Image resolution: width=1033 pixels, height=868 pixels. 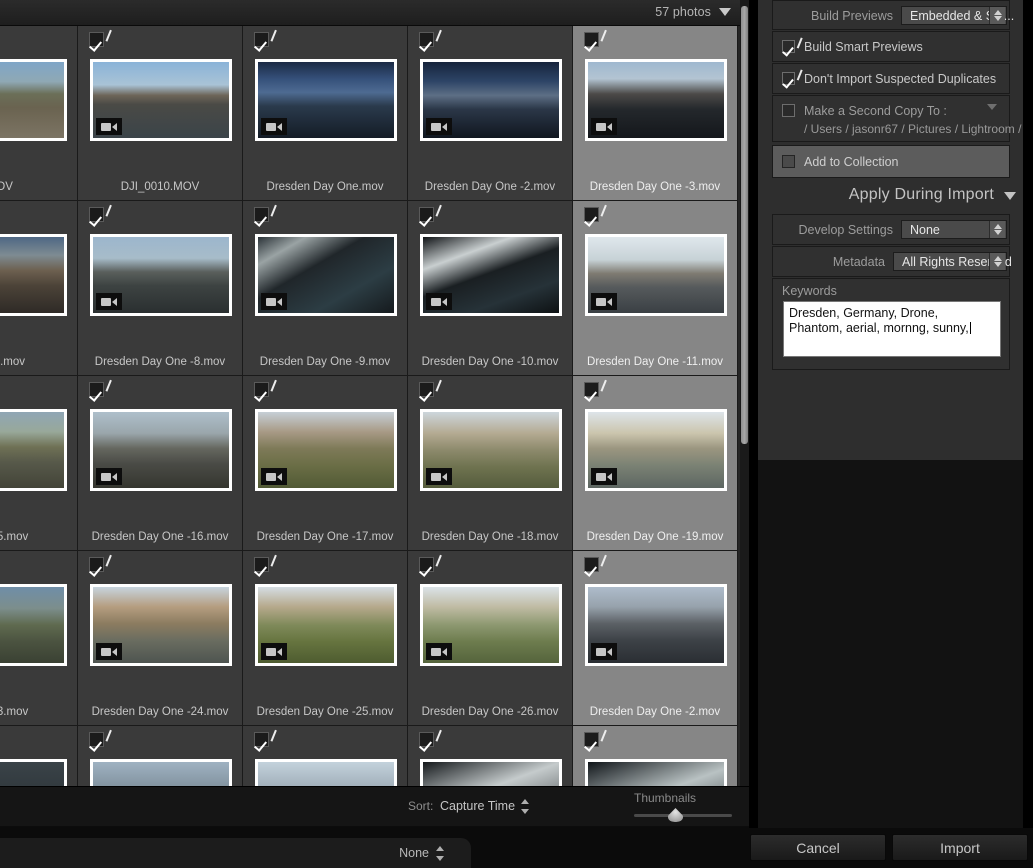 What do you see at coordinates (477, 806) in the screenshot?
I see `sort-value: Capture Time` at bounding box center [477, 806].